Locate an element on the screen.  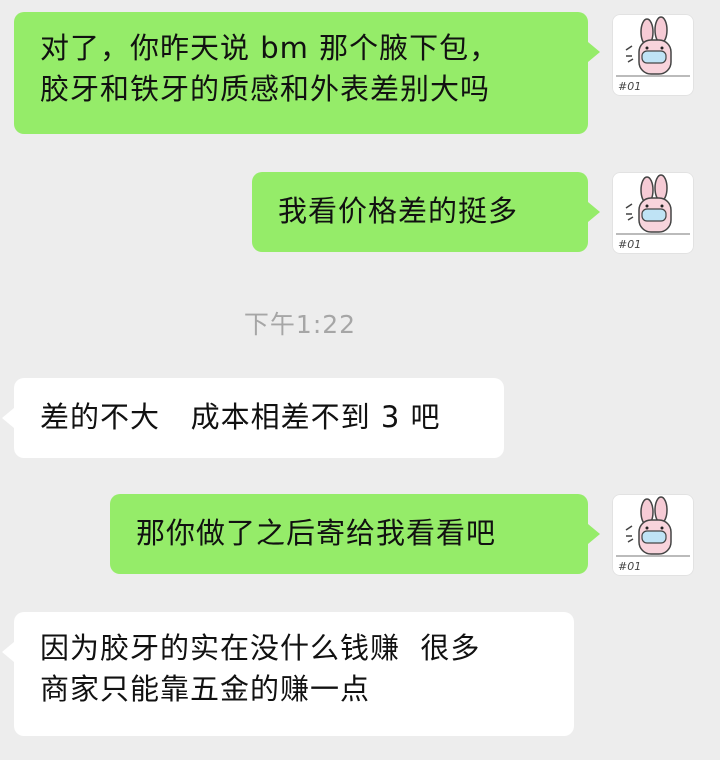
incoming-message-bubble: 因为胶牙的实在没什么钱赚 很多 商家只能靠五金的赚一点 is located at coordinates (294, 674).